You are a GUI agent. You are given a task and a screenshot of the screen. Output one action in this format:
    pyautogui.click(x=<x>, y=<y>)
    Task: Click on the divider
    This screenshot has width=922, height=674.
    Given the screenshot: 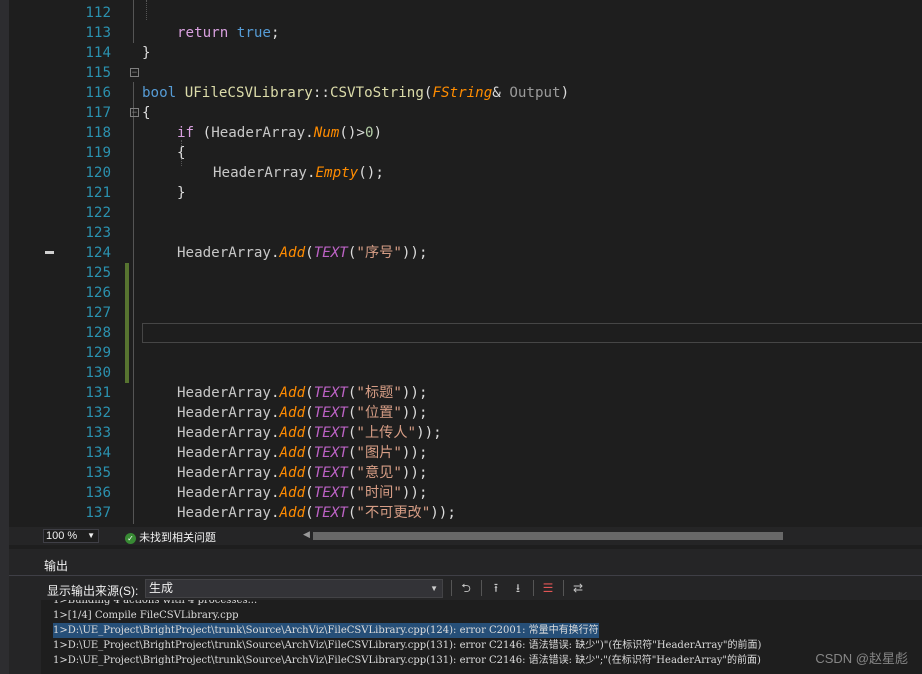 What is the action you would take?
    pyautogui.click(x=465, y=575)
    